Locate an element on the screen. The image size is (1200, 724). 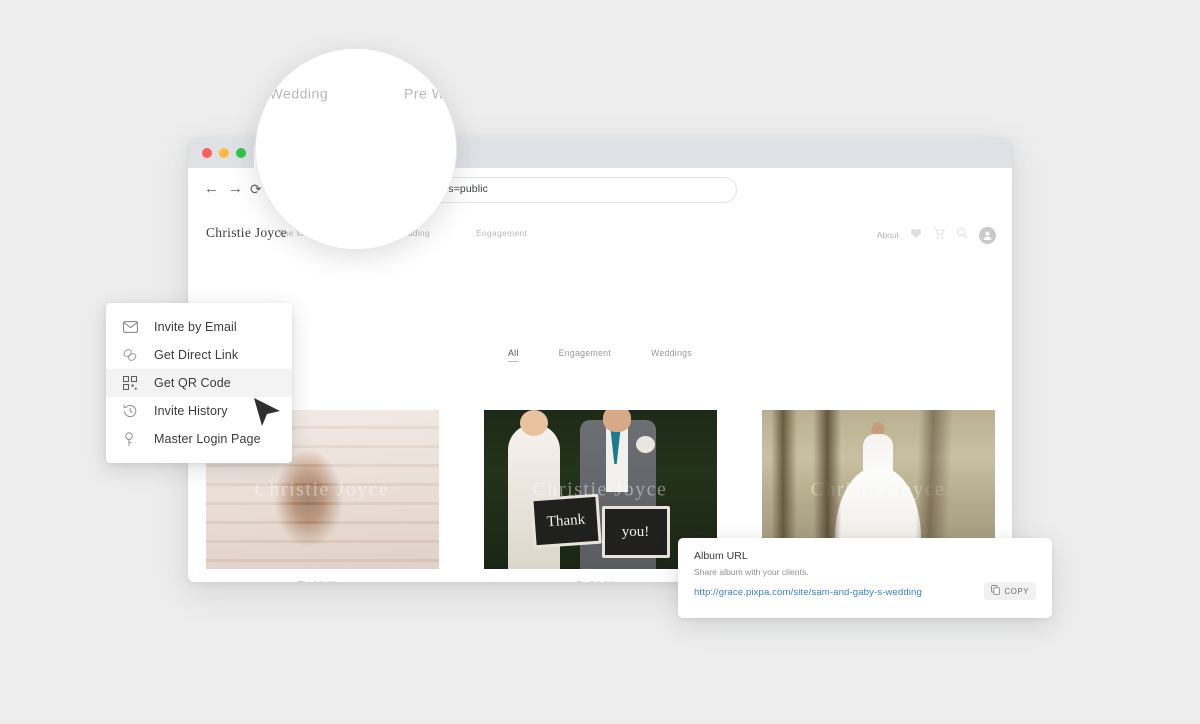
menu-item-get-direct-link: Get Direct Link is located at coordinates (199, 355).